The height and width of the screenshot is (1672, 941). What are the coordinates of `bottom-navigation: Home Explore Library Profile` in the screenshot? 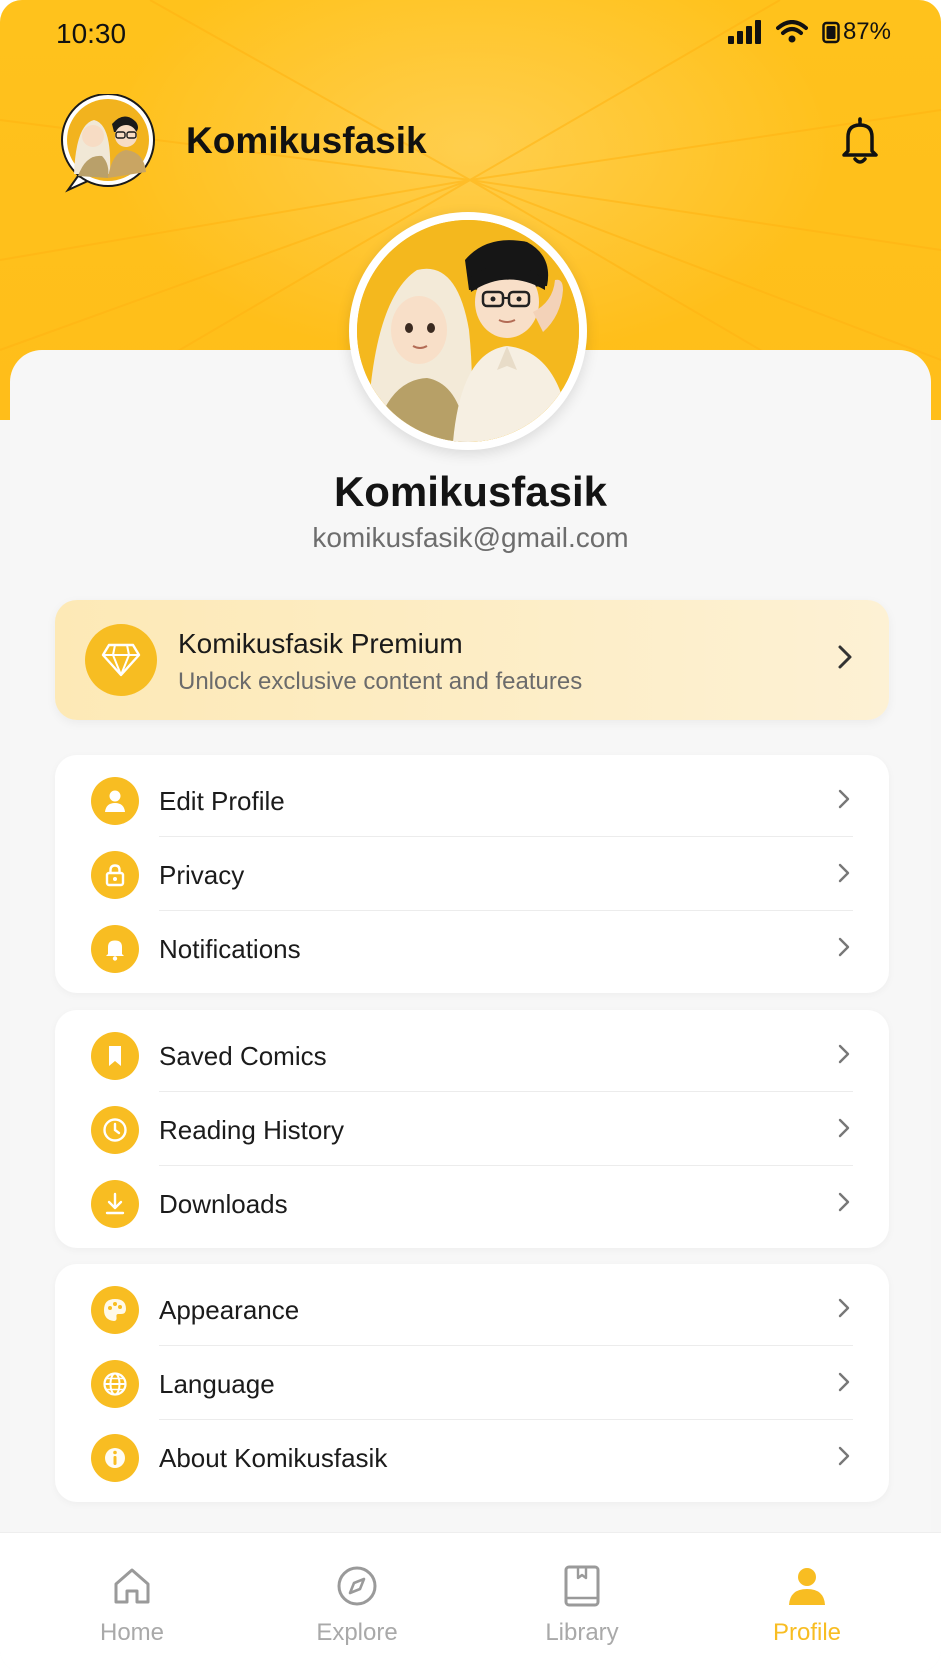 It's located at (470, 1602).